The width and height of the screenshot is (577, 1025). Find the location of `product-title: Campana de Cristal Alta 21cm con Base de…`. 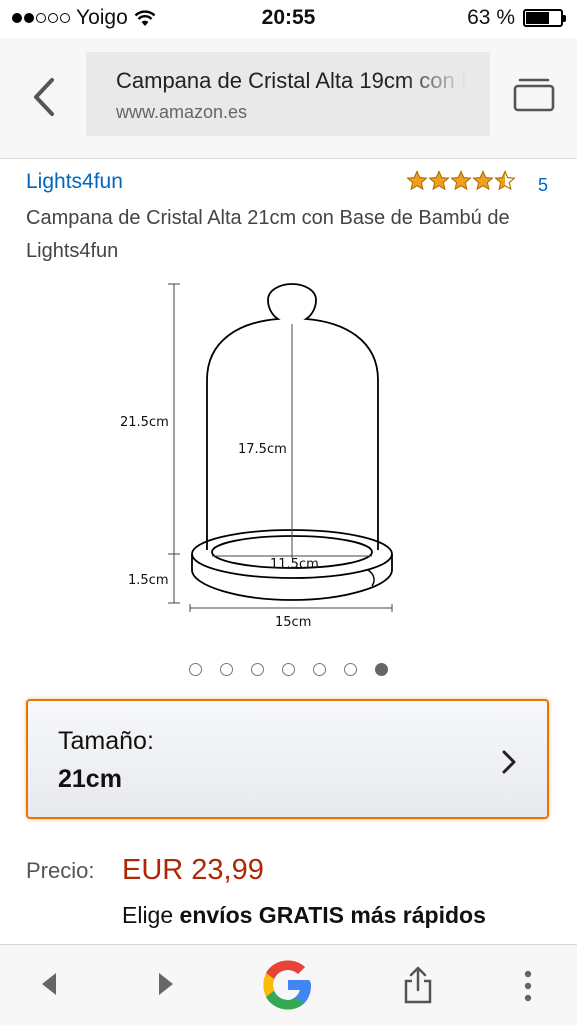

product-title: Campana de Cristal Alta 21cm con Base de… is located at coordinates (268, 234).